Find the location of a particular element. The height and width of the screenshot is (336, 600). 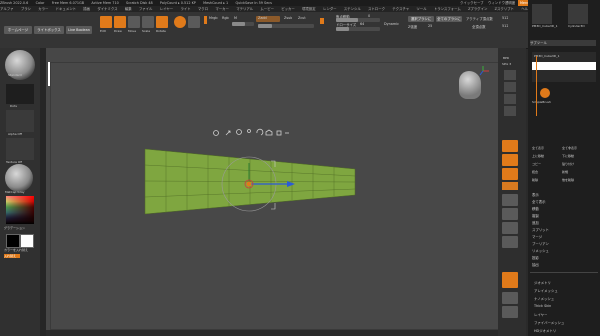

subtool-menu-1: 全て表示 is located at coordinates (539, 201).